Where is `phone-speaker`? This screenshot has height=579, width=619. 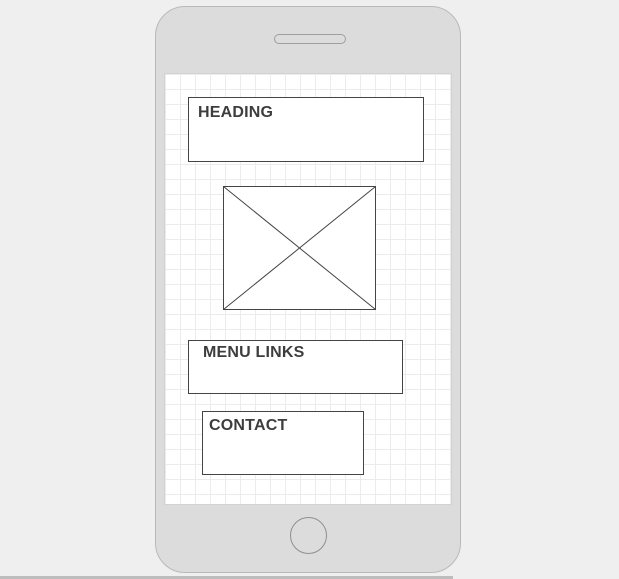 phone-speaker is located at coordinates (310, 39).